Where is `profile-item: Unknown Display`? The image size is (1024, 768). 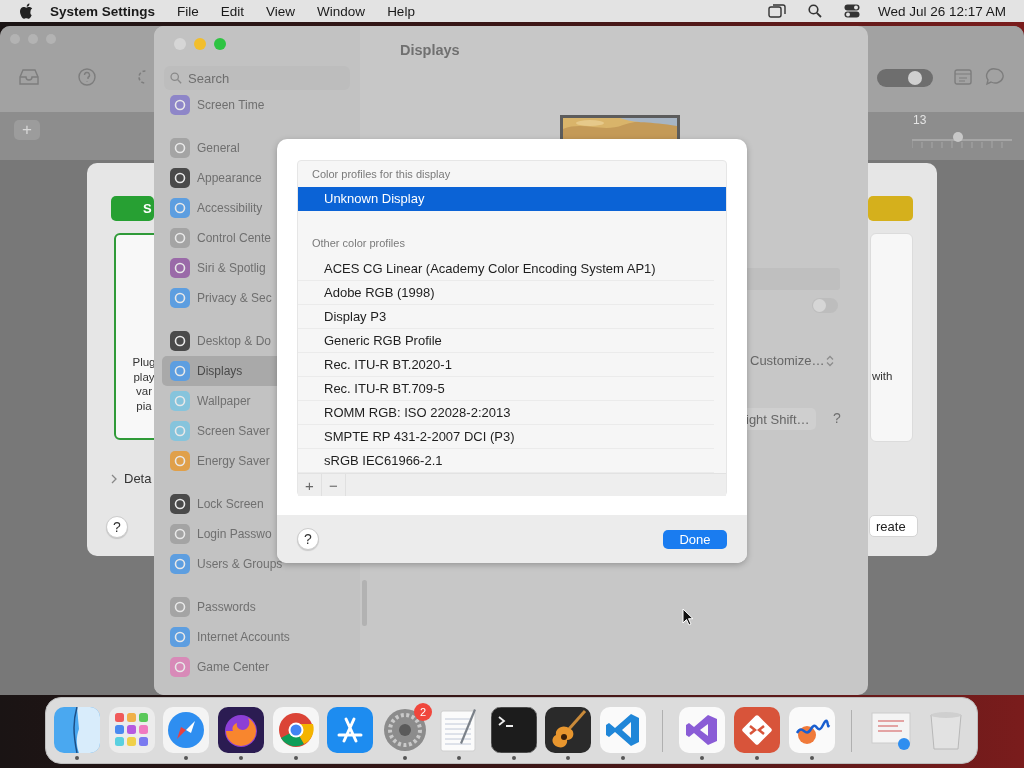
profile-item: Unknown Display is located at coordinates (512, 199).